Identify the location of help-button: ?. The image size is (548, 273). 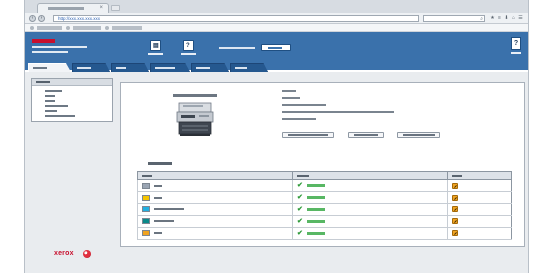
(516, 43).